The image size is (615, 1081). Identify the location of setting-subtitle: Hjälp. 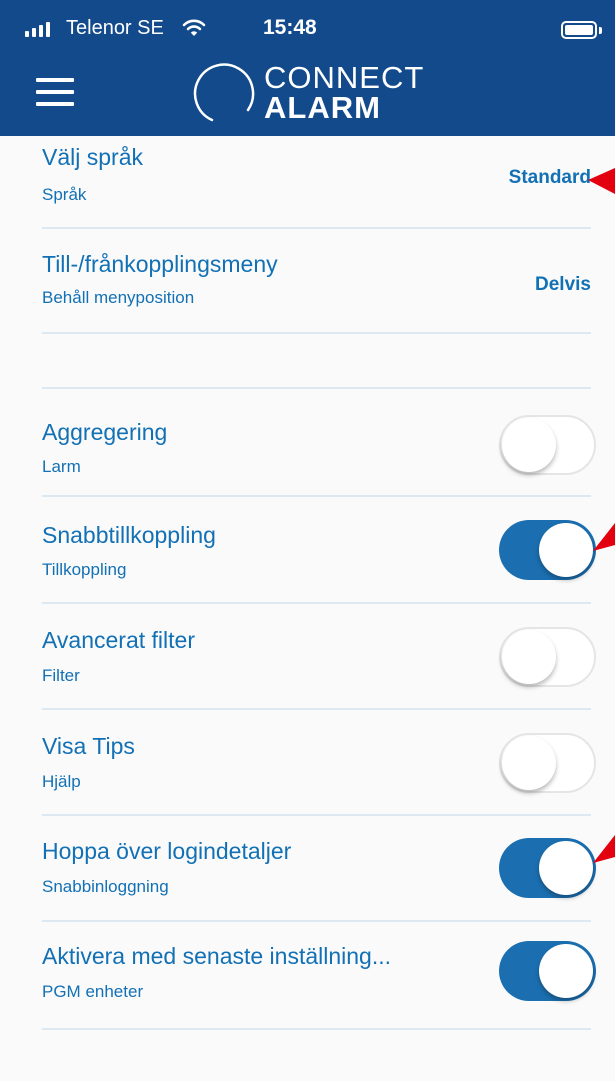
(61, 781).